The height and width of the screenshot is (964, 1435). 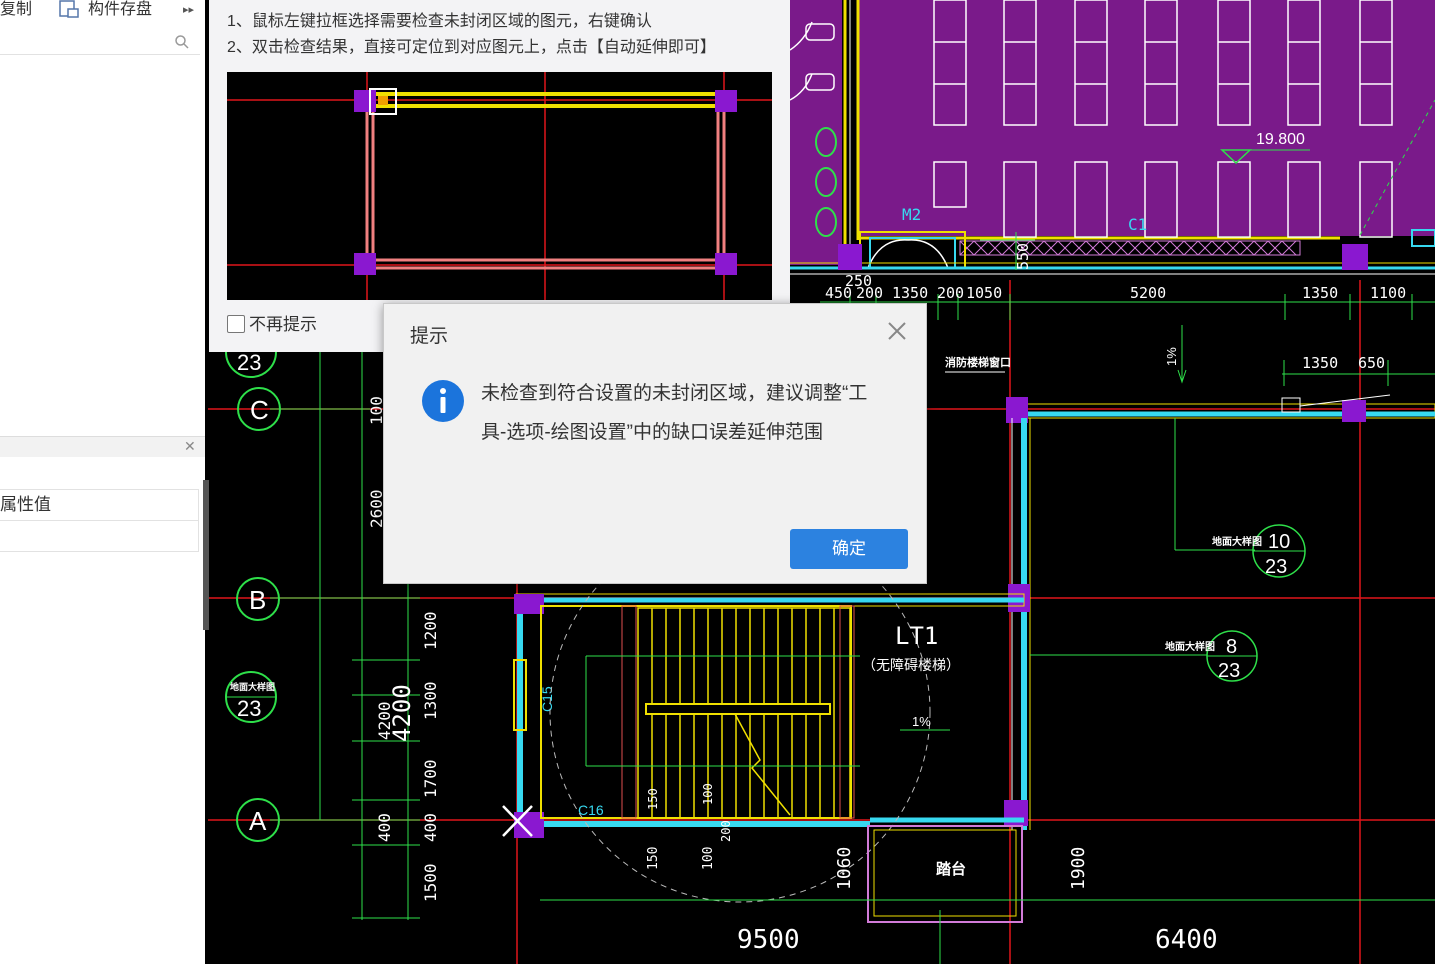 What do you see at coordinates (950, 293) in the screenshot?
I see `dim-top-200b: 200` at bounding box center [950, 293].